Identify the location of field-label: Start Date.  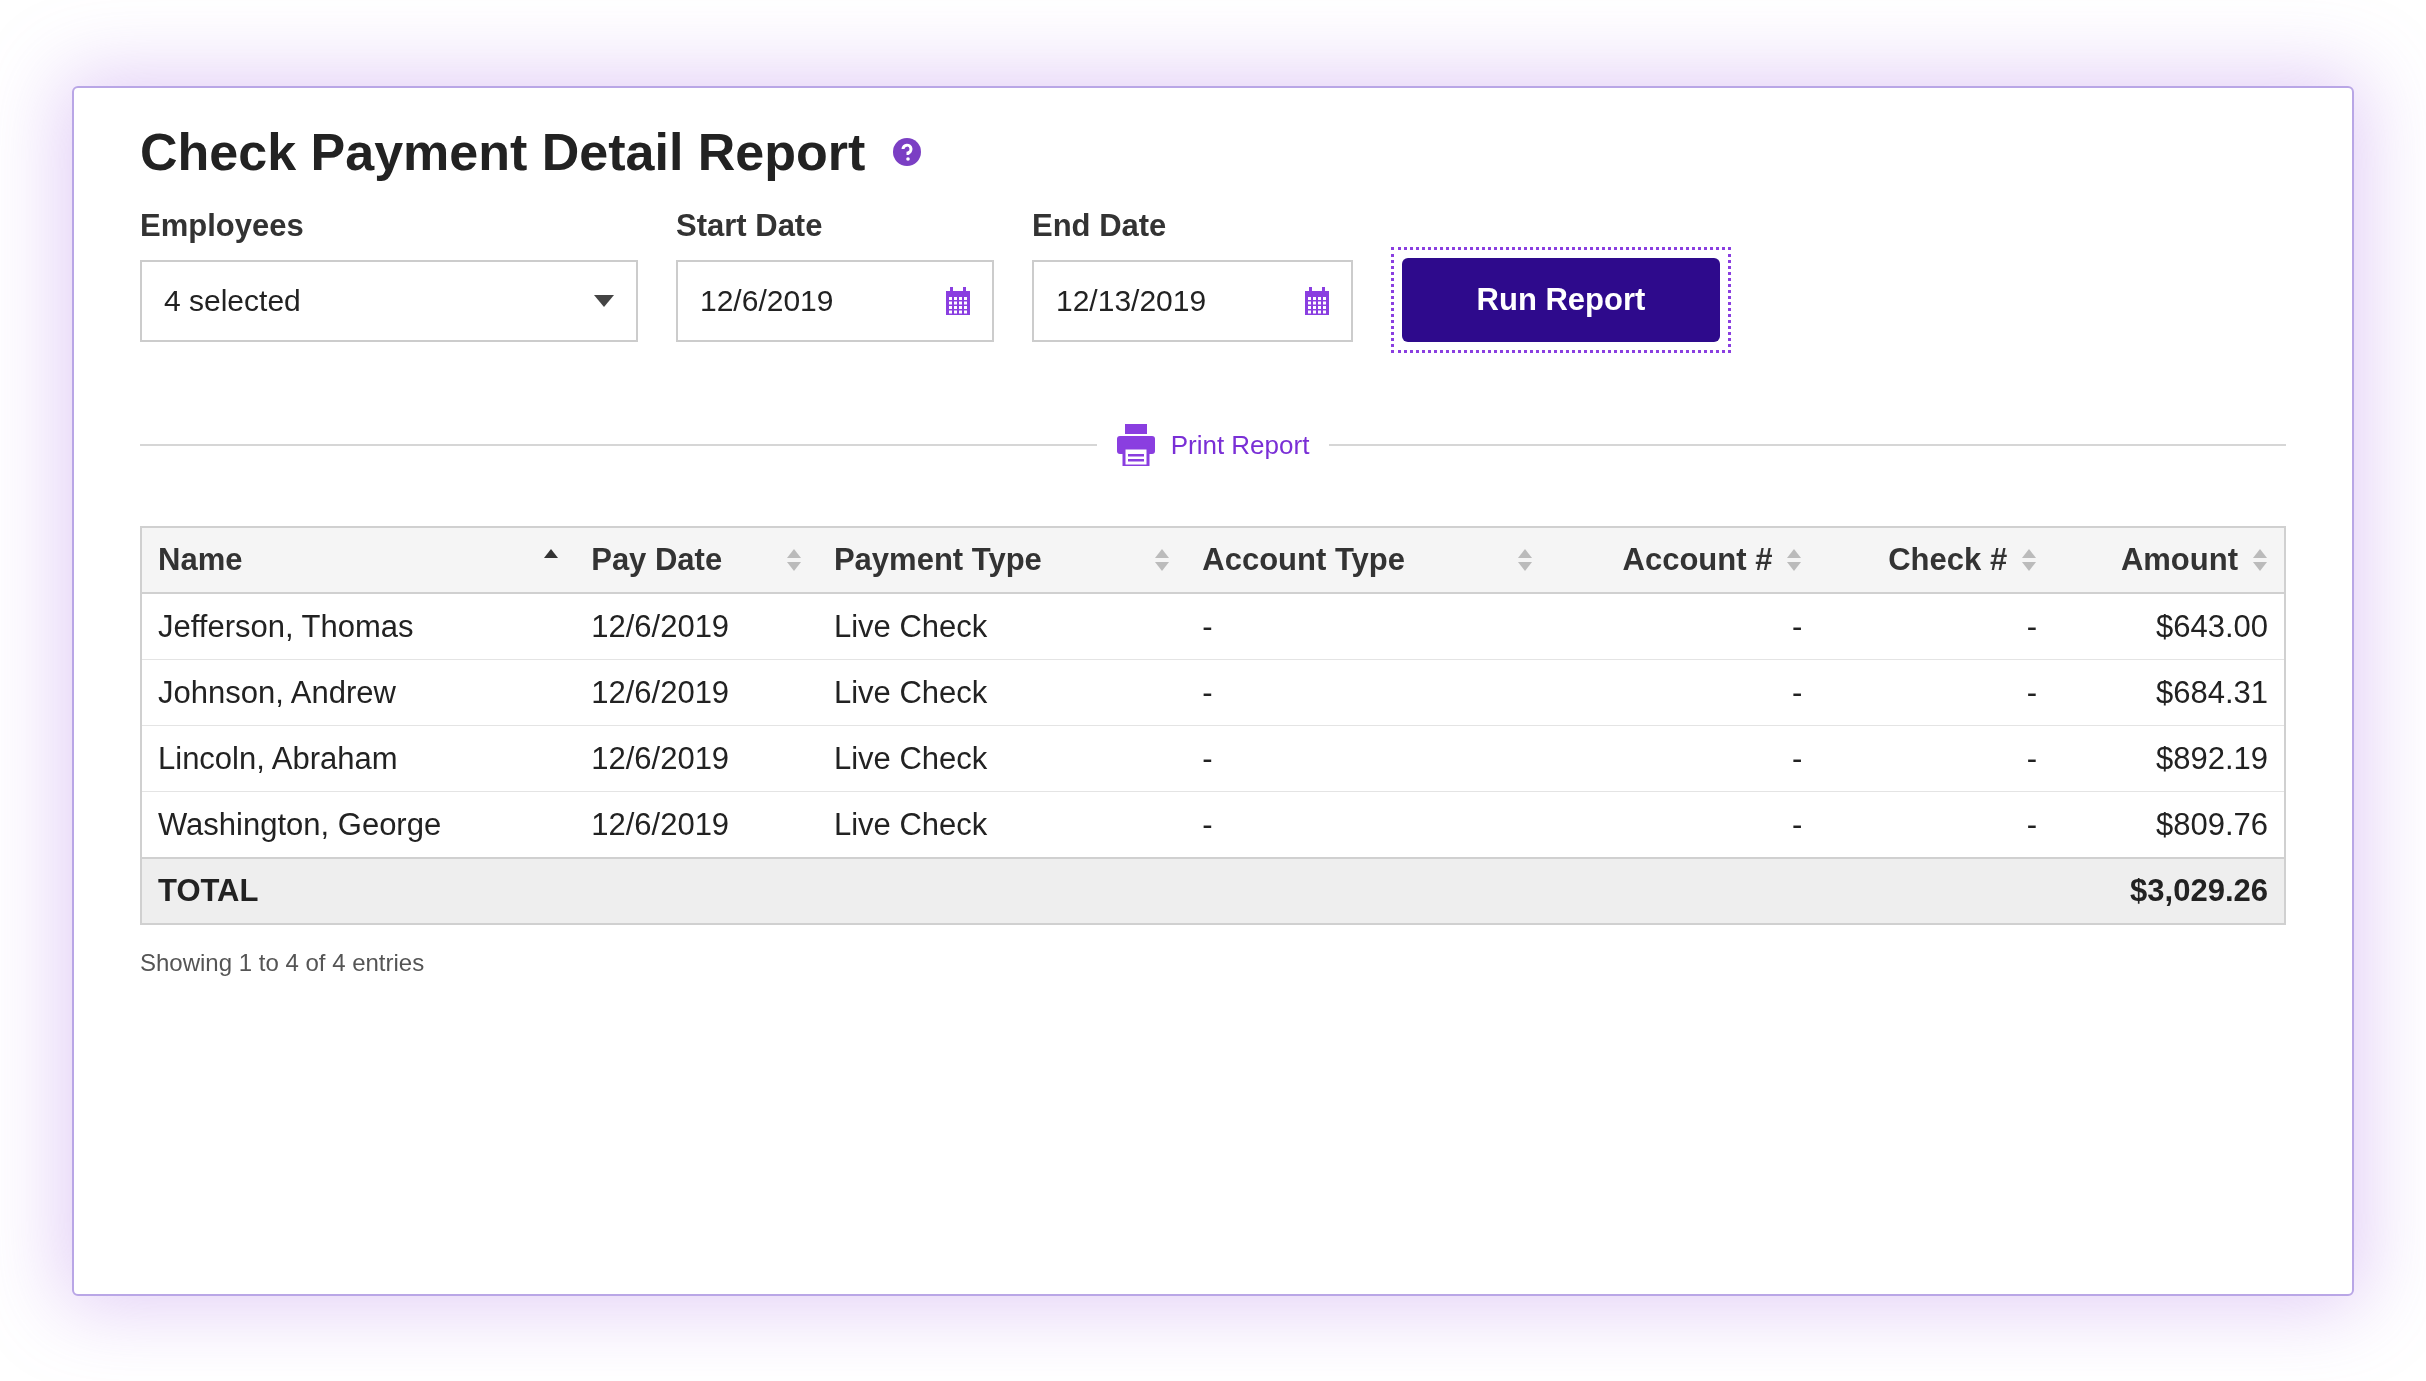
(750, 226).